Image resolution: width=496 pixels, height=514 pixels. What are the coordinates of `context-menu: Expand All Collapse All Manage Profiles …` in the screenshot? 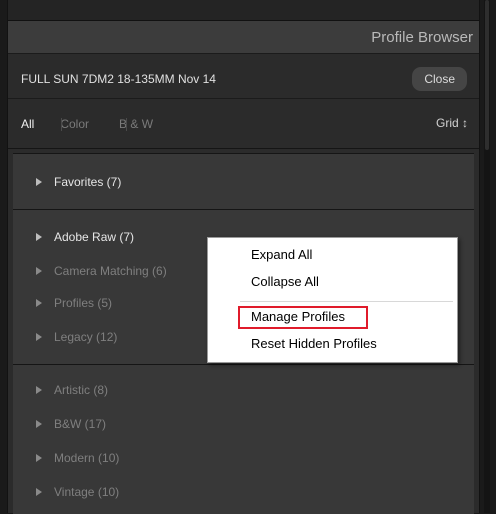 It's located at (332, 300).